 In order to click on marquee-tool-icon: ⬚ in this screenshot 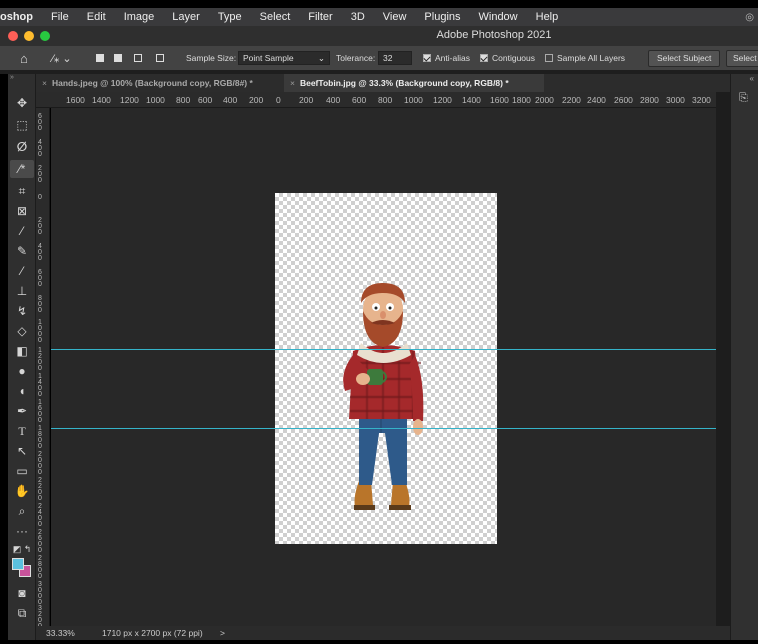, I will do `click(22, 125)`.